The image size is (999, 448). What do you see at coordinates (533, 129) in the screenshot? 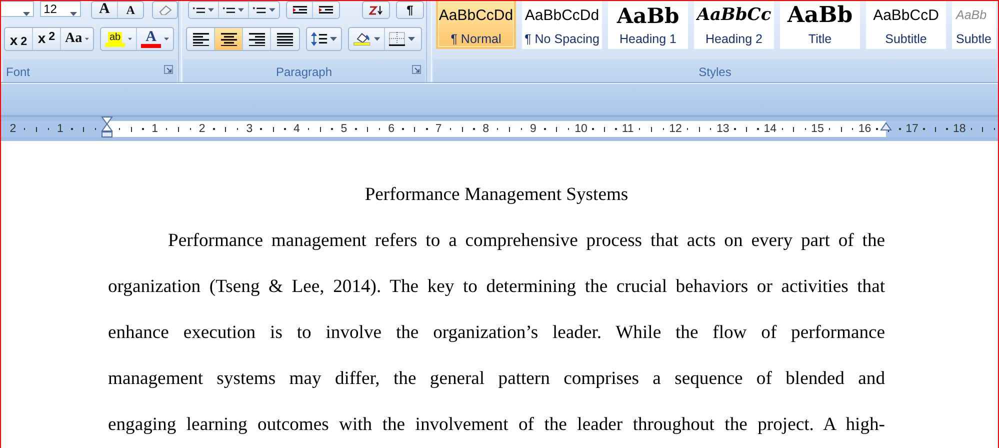
I see `ruler-number: 9` at bounding box center [533, 129].